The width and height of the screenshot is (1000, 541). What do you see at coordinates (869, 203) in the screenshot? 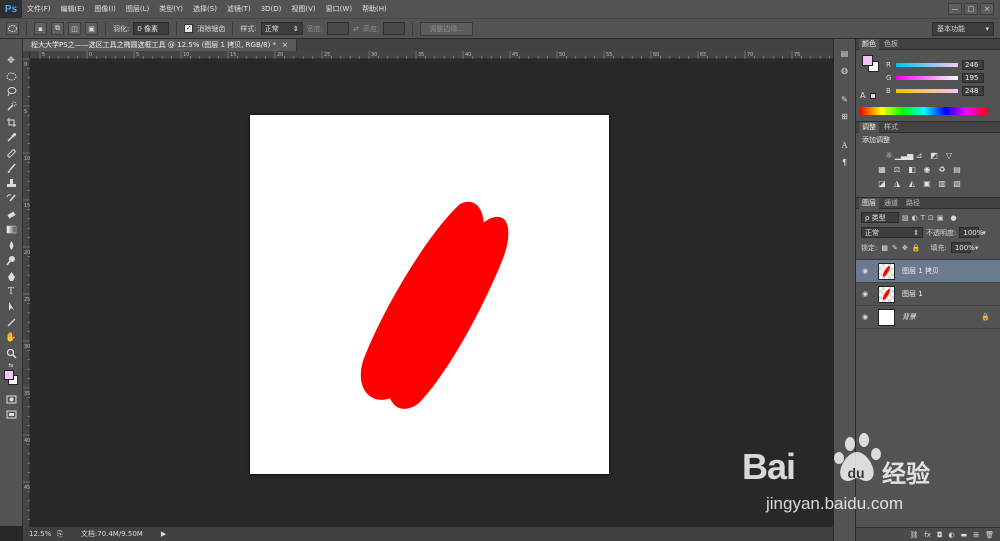
I see `tab-layers: 图层` at bounding box center [869, 203].